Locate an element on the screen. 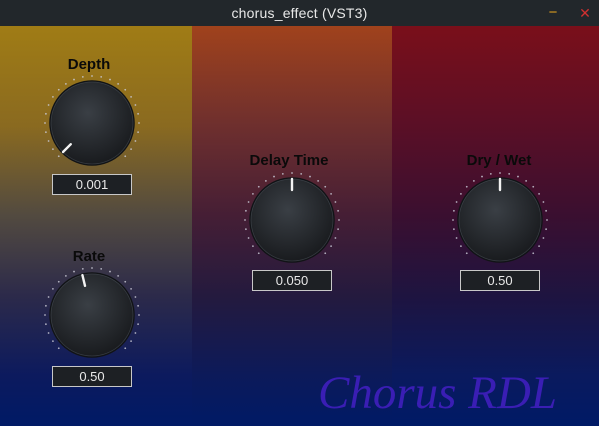  close-button: ✕ is located at coordinates (585, 13).